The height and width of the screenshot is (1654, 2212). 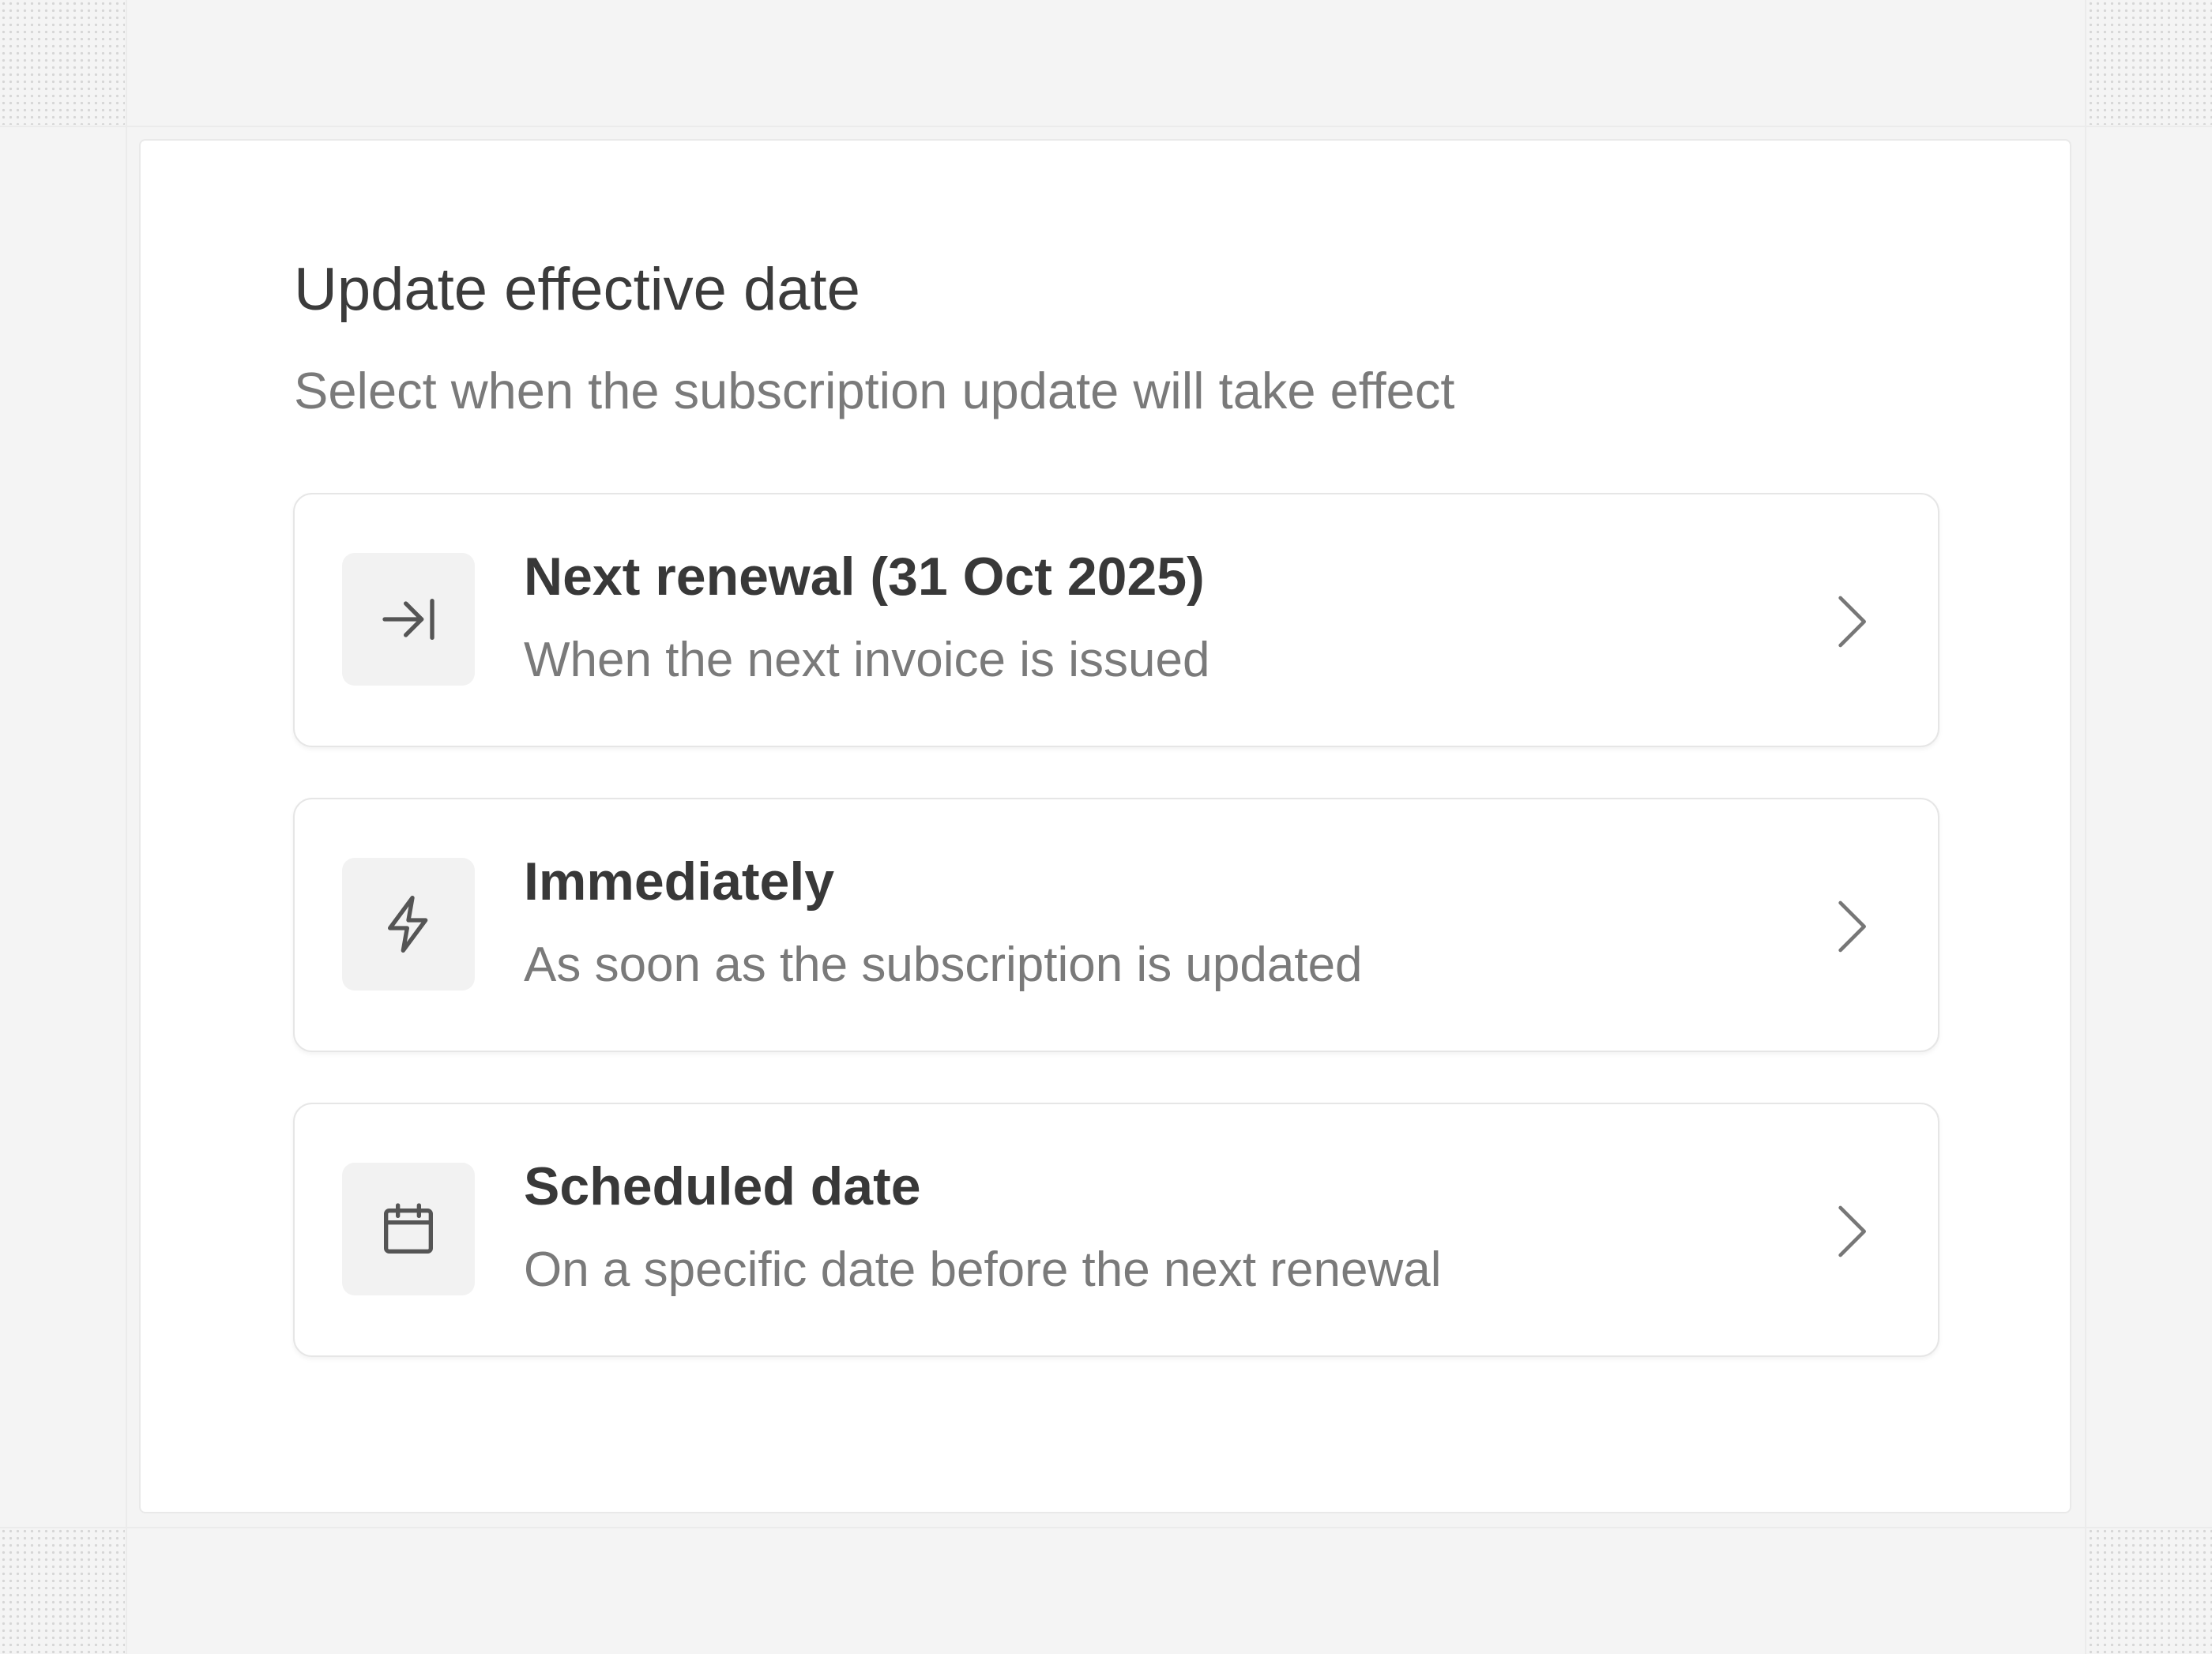 I want to click on calendar-icon, so click(x=409, y=1229).